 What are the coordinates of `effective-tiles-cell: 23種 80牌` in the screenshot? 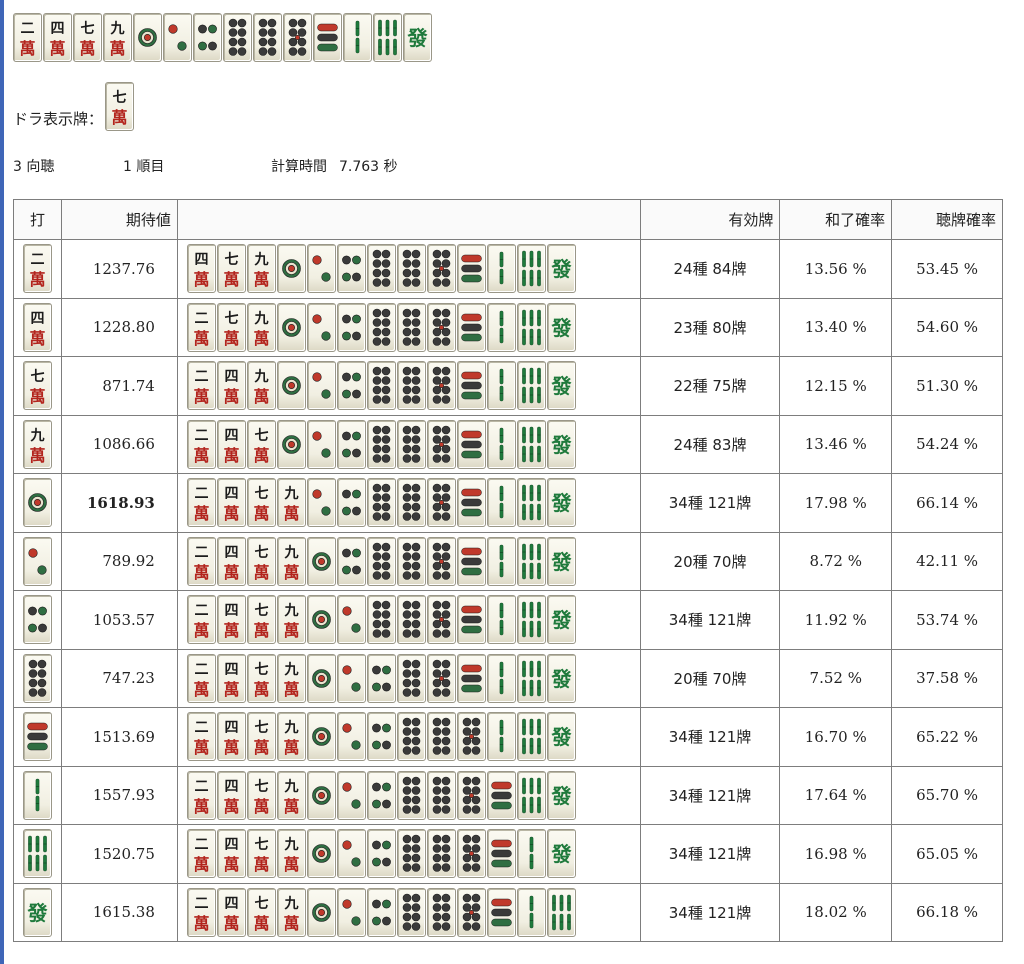 It's located at (710, 327).